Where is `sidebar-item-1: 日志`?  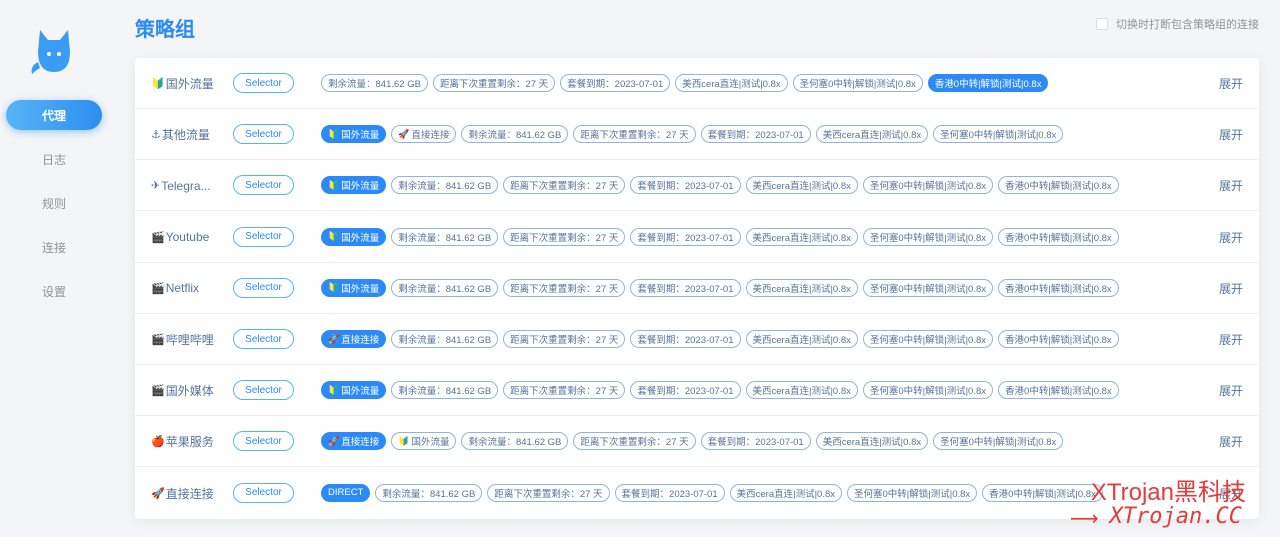
sidebar-item-1: 日志 is located at coordinates (54, 159).